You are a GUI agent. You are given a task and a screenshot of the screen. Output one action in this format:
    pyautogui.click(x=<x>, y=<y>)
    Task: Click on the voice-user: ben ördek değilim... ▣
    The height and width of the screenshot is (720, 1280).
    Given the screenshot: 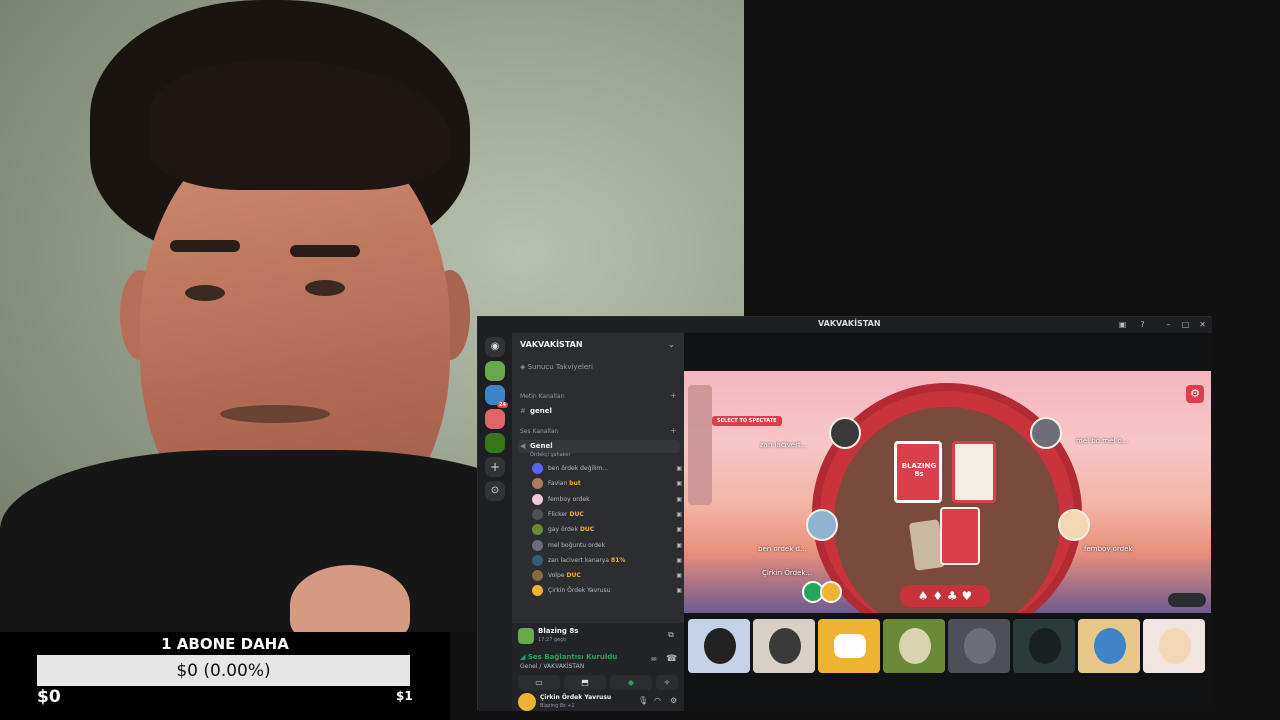 What is the action you would take?
    pyautogui.click(x=607, y=468)
    